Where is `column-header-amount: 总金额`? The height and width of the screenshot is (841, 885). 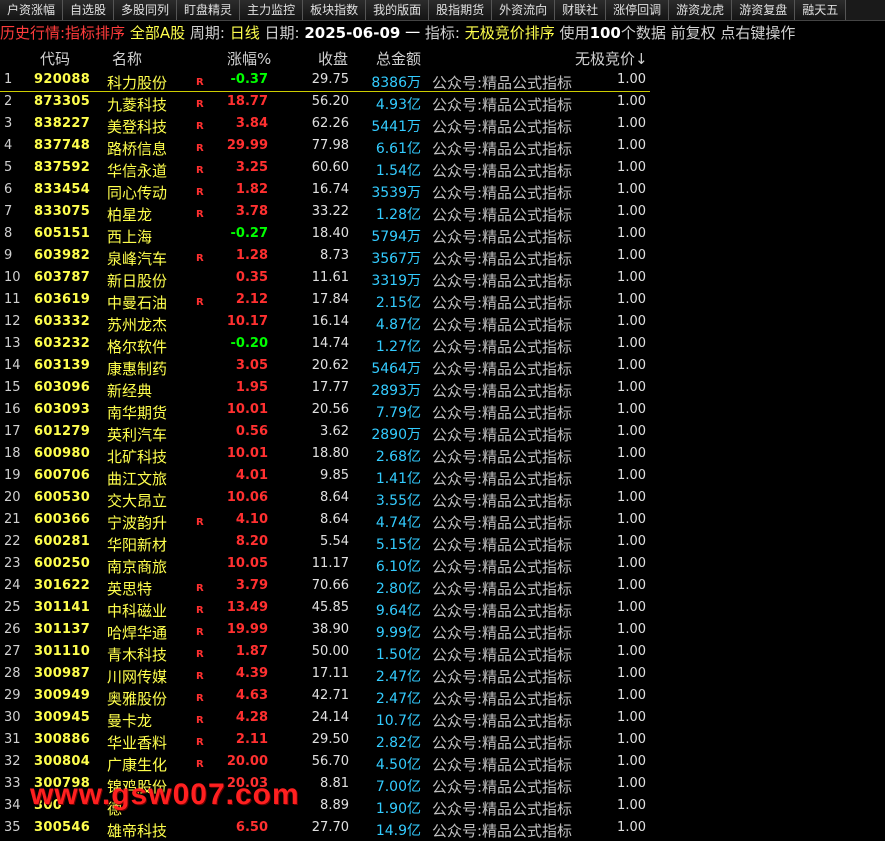
column-header-amount: 总金额 is located at coordinates (398, 58).